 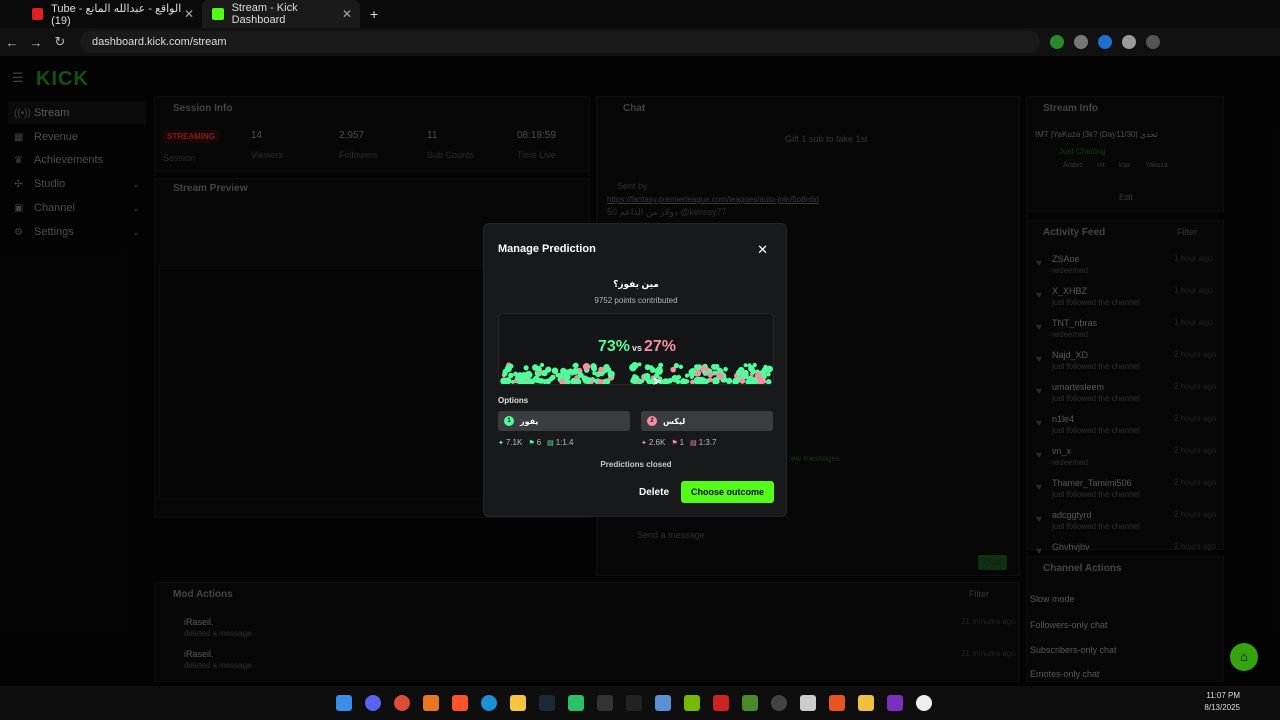 What do you see at coordinates (727, 492) in the screenshot?
I see `choose-outcome-button: Choose outcome` at bounding box center [727, 492].